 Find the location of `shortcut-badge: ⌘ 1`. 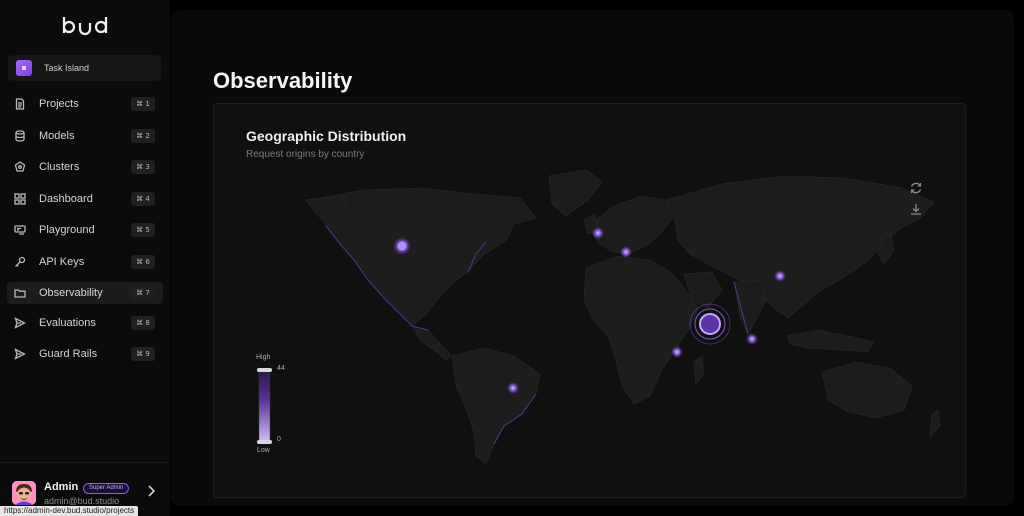

shortcut-badge: ⌘ 1 is located at coordinates (143, 104).